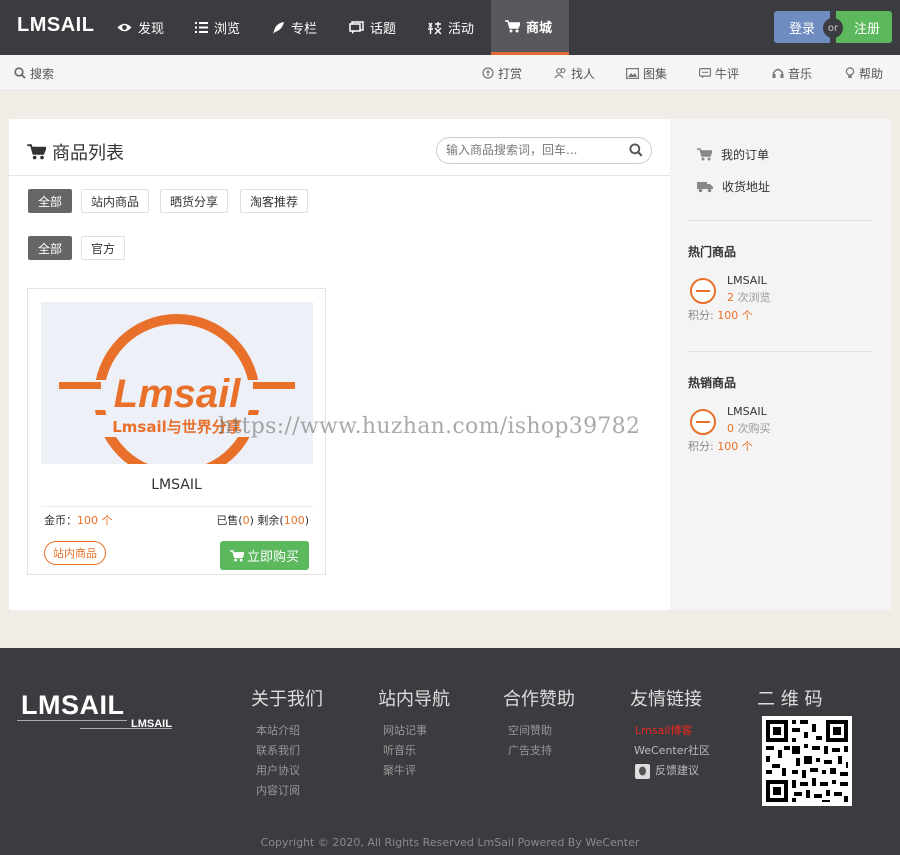 This screenshot has height=855, width=900. I want to click on best-seller-name: LMSAIL, so click(747, 411).